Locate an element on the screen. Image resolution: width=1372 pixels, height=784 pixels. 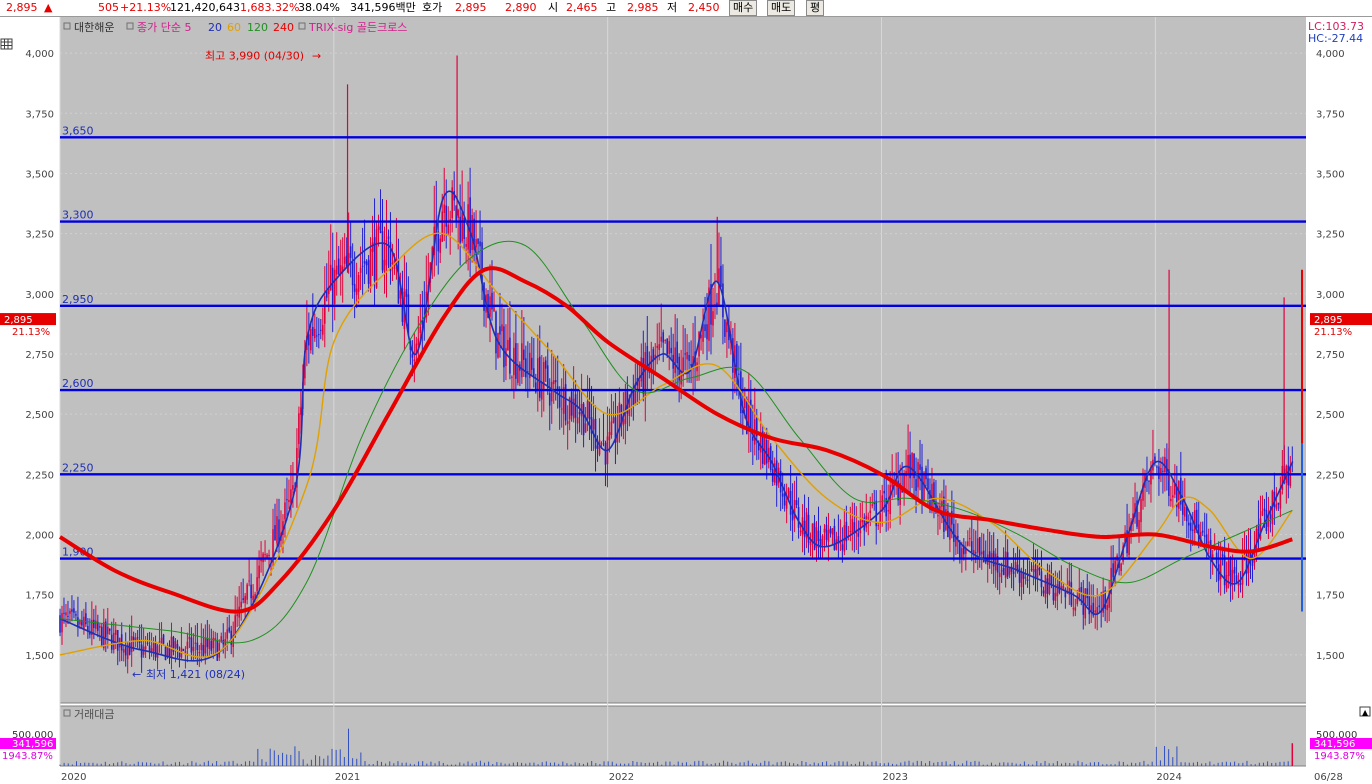
buy-button: 매수 is located at coordinates (743, 8).